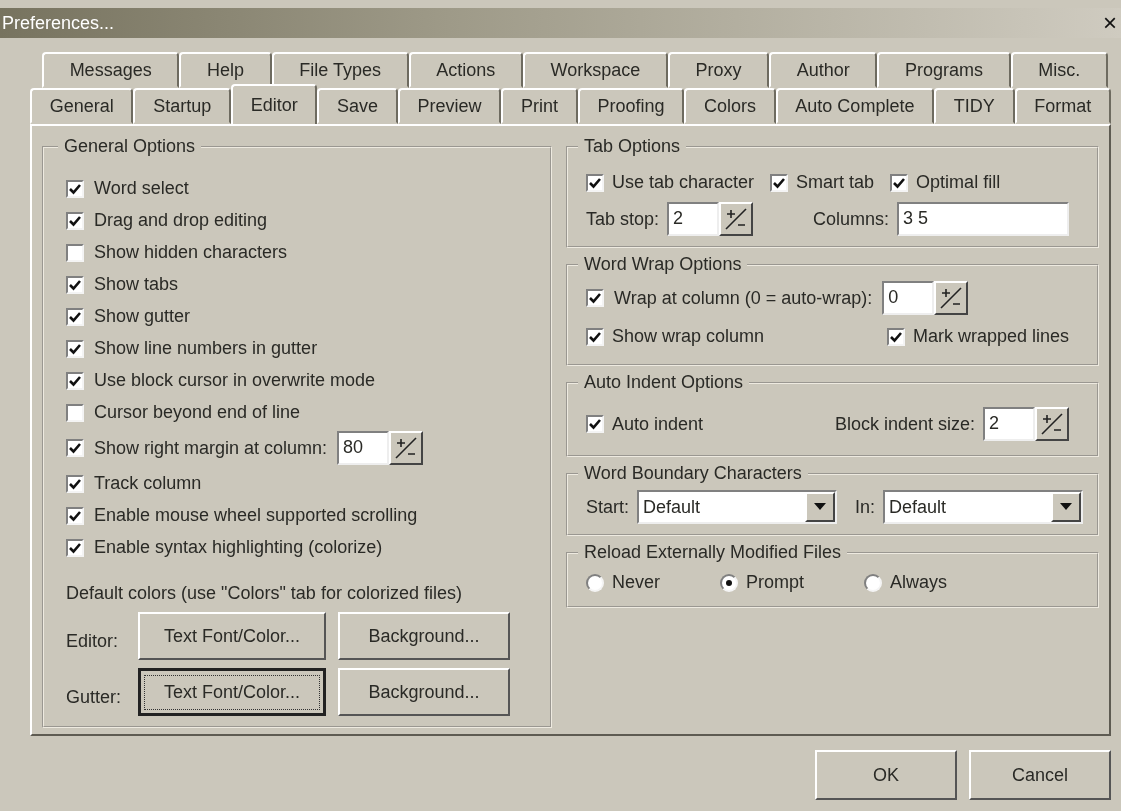  What do you see at coordinates (111, 70) in the screenshot?
I see `tab: Messages` at bounding box center [111, 70].